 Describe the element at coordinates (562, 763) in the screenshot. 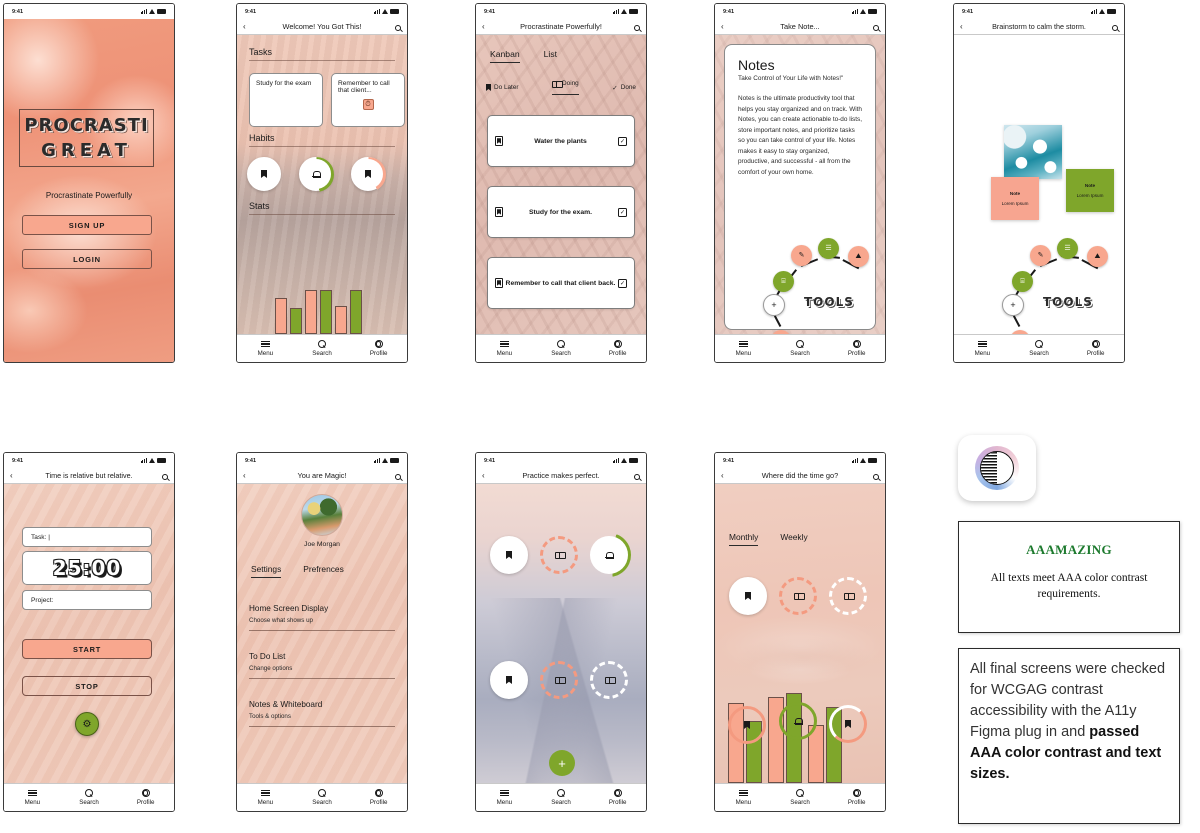

I see `add-habit-button: +` at that location.